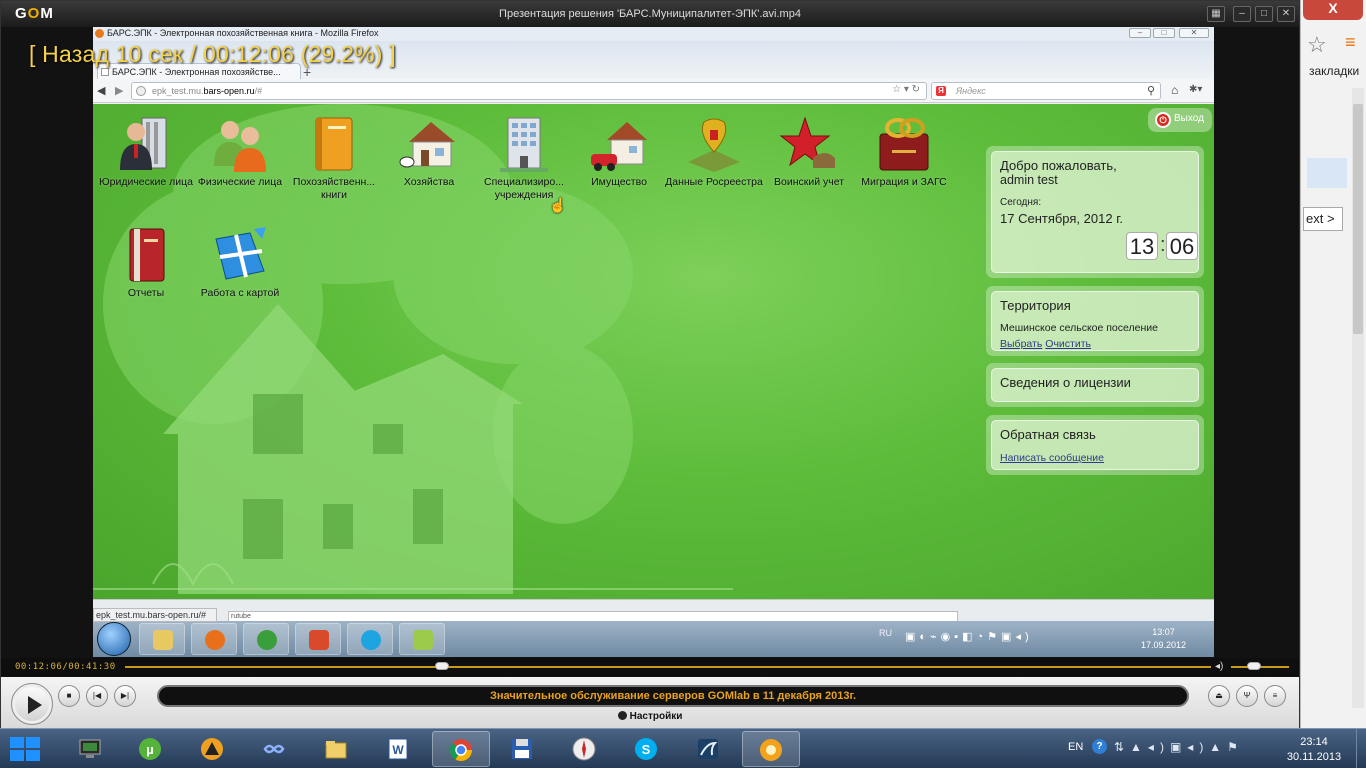  Describe the element at coordinates (1242, 14) in the screenshot. I see `gom-minimize-icon: –` at that location.